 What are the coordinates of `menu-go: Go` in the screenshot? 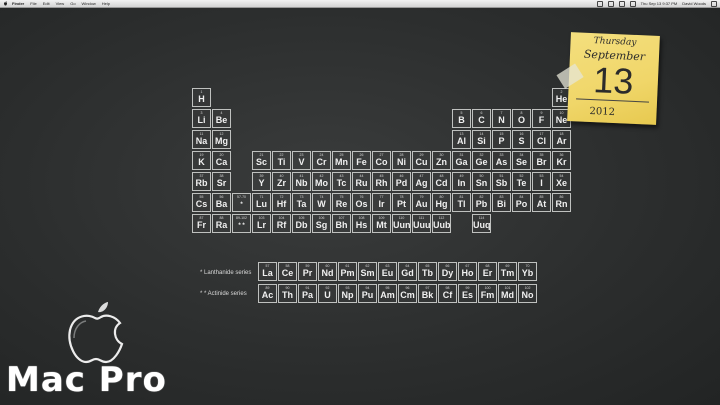 It's located at (72, 3).